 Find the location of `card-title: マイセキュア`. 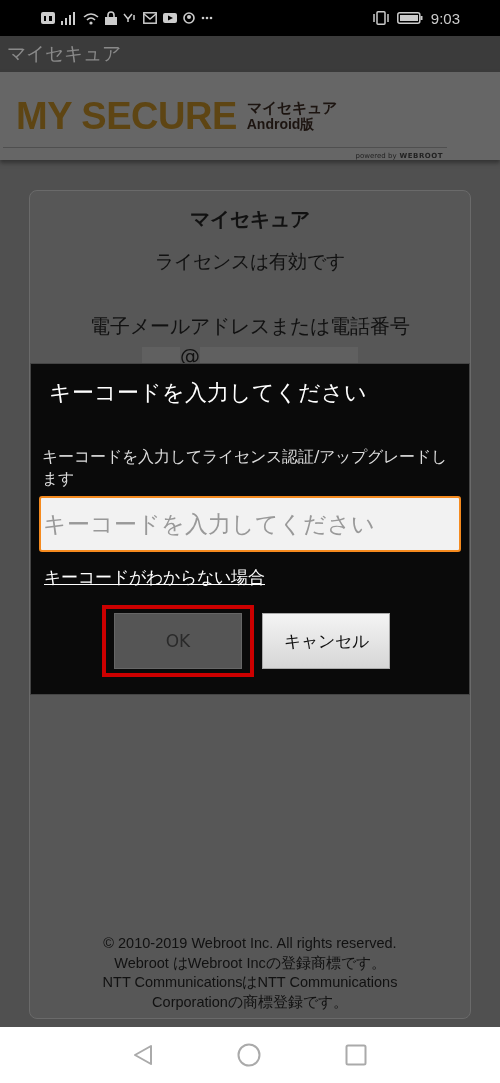

card-title: マイセキュア is located at coordinates (250, 219).